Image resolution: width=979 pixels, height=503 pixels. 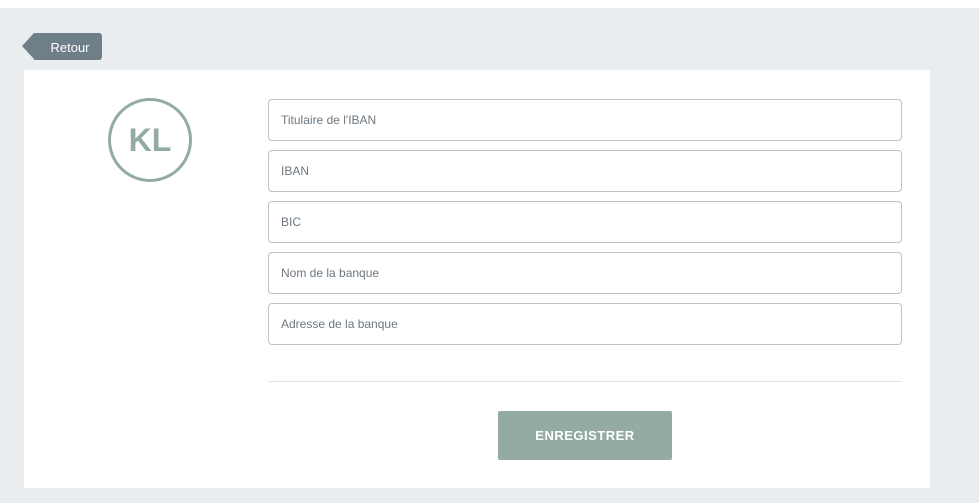 What do you see at coordinates (585, 381) in the screenshot?
I see `form-divider` at bounding box center [585, 381].